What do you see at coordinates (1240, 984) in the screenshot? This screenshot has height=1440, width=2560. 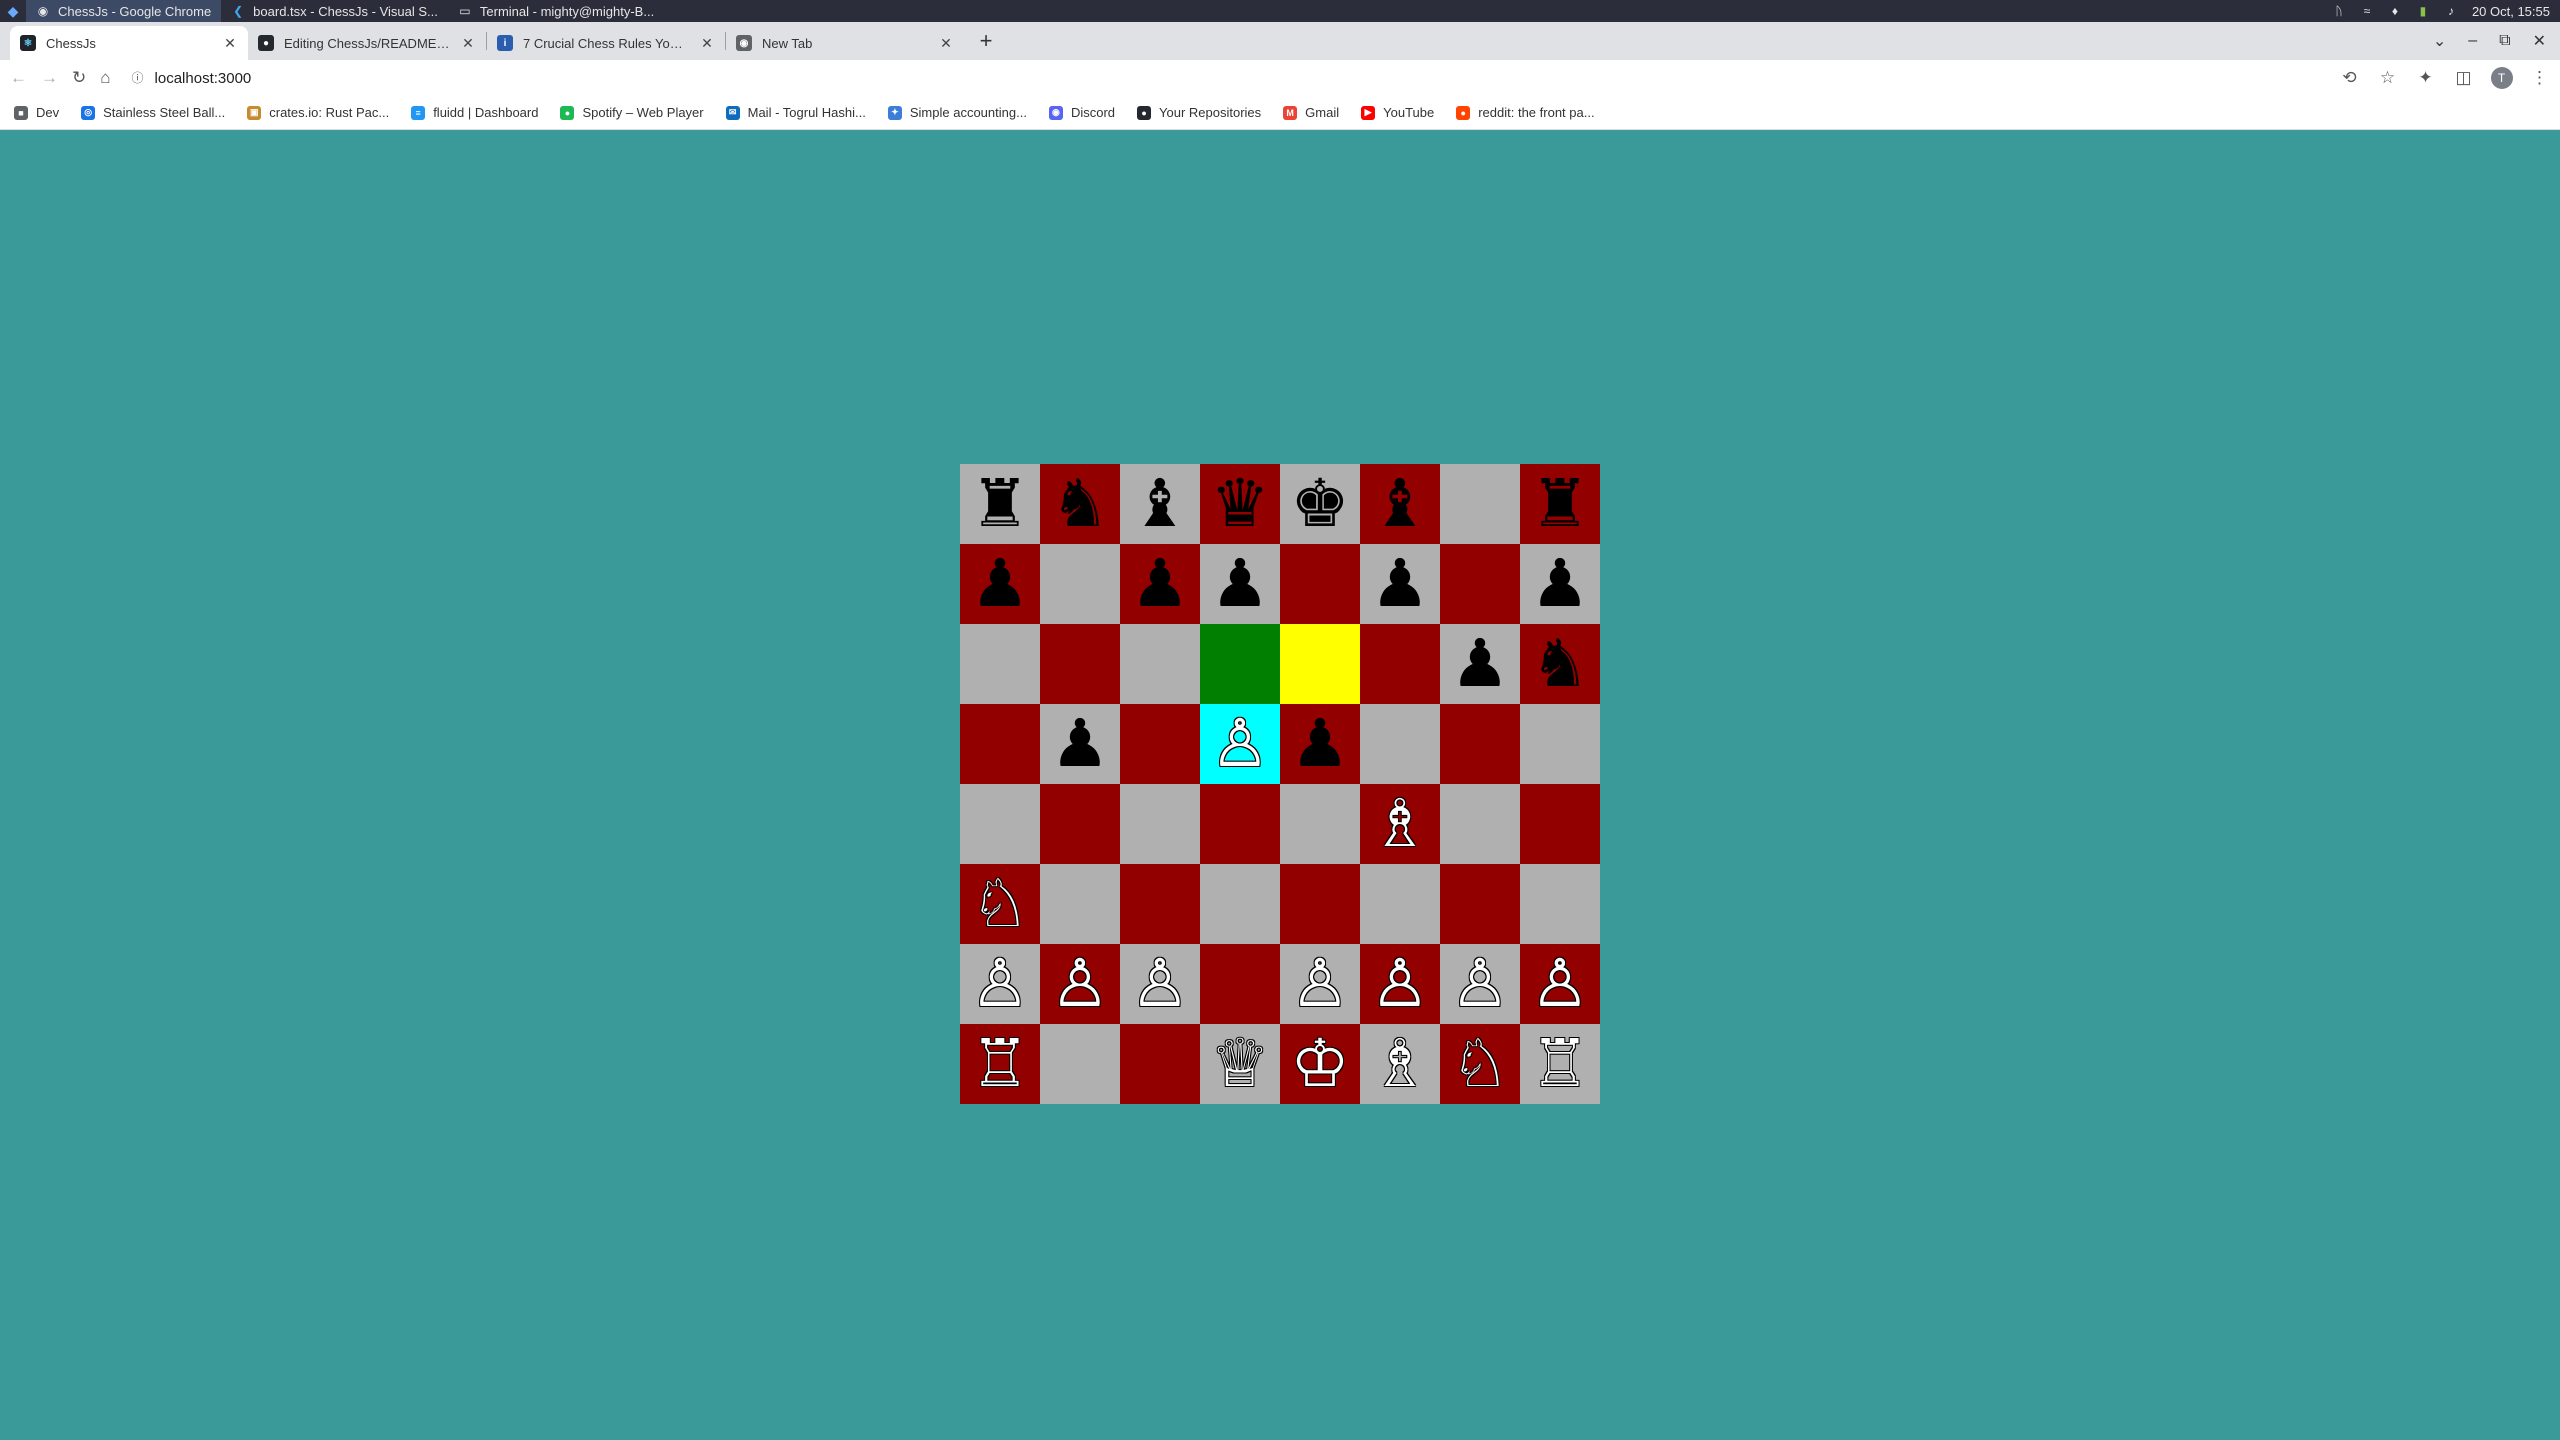 I see `square-d2` at bounding box center [1240, 984].